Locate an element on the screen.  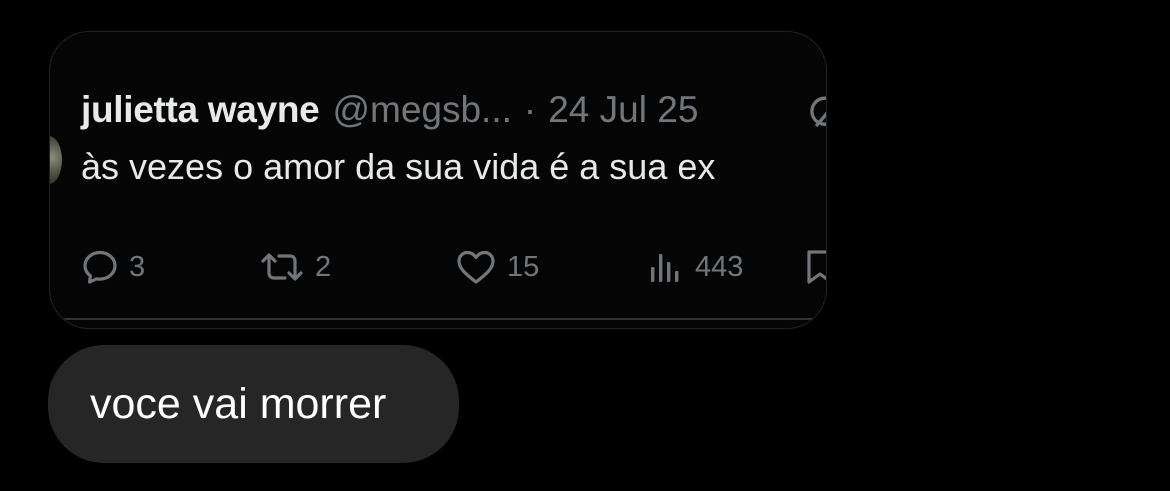
like-count: 15 is located at coordinates (523, 266).